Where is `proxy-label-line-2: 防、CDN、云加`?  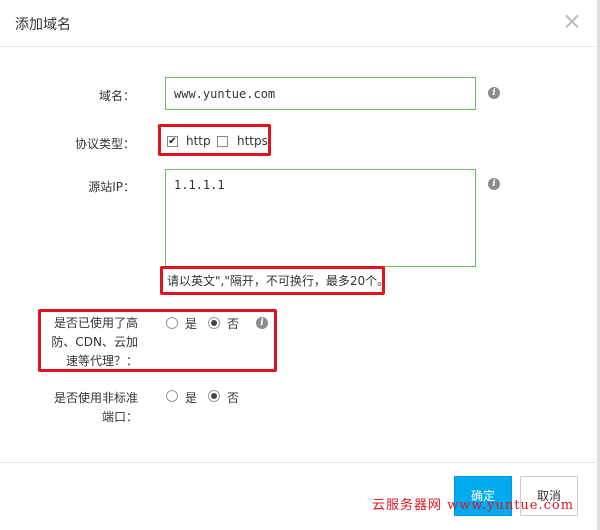 proxy-label-line-2: 防、CDN、云加 is located at coordinates (94, 342).